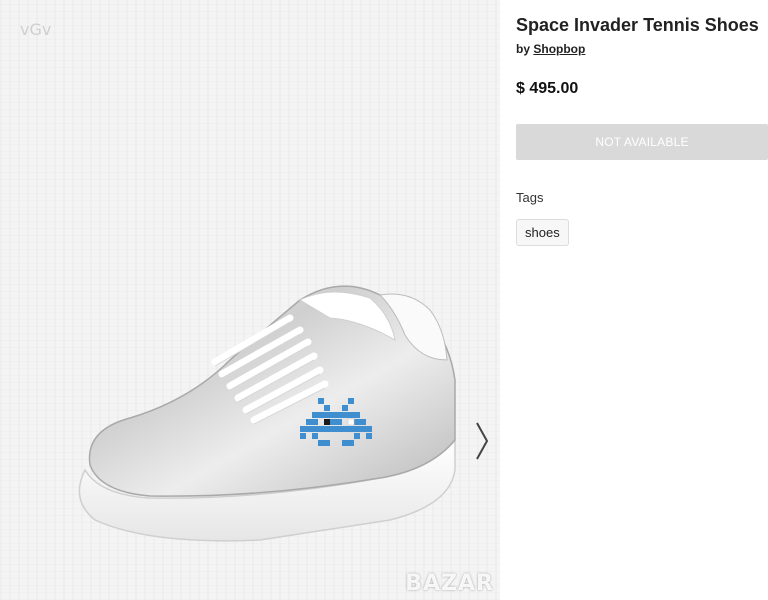 The width and height of the screenshot is (768, 600). I want to click on next-image-button, so click(482, 441).